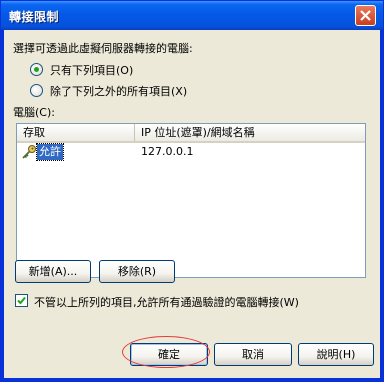  Describe the element at coordinates (250, 132) in the screenshot. I see `column-header-address: IP 位址(遮罩)/網域名稱` at that location.